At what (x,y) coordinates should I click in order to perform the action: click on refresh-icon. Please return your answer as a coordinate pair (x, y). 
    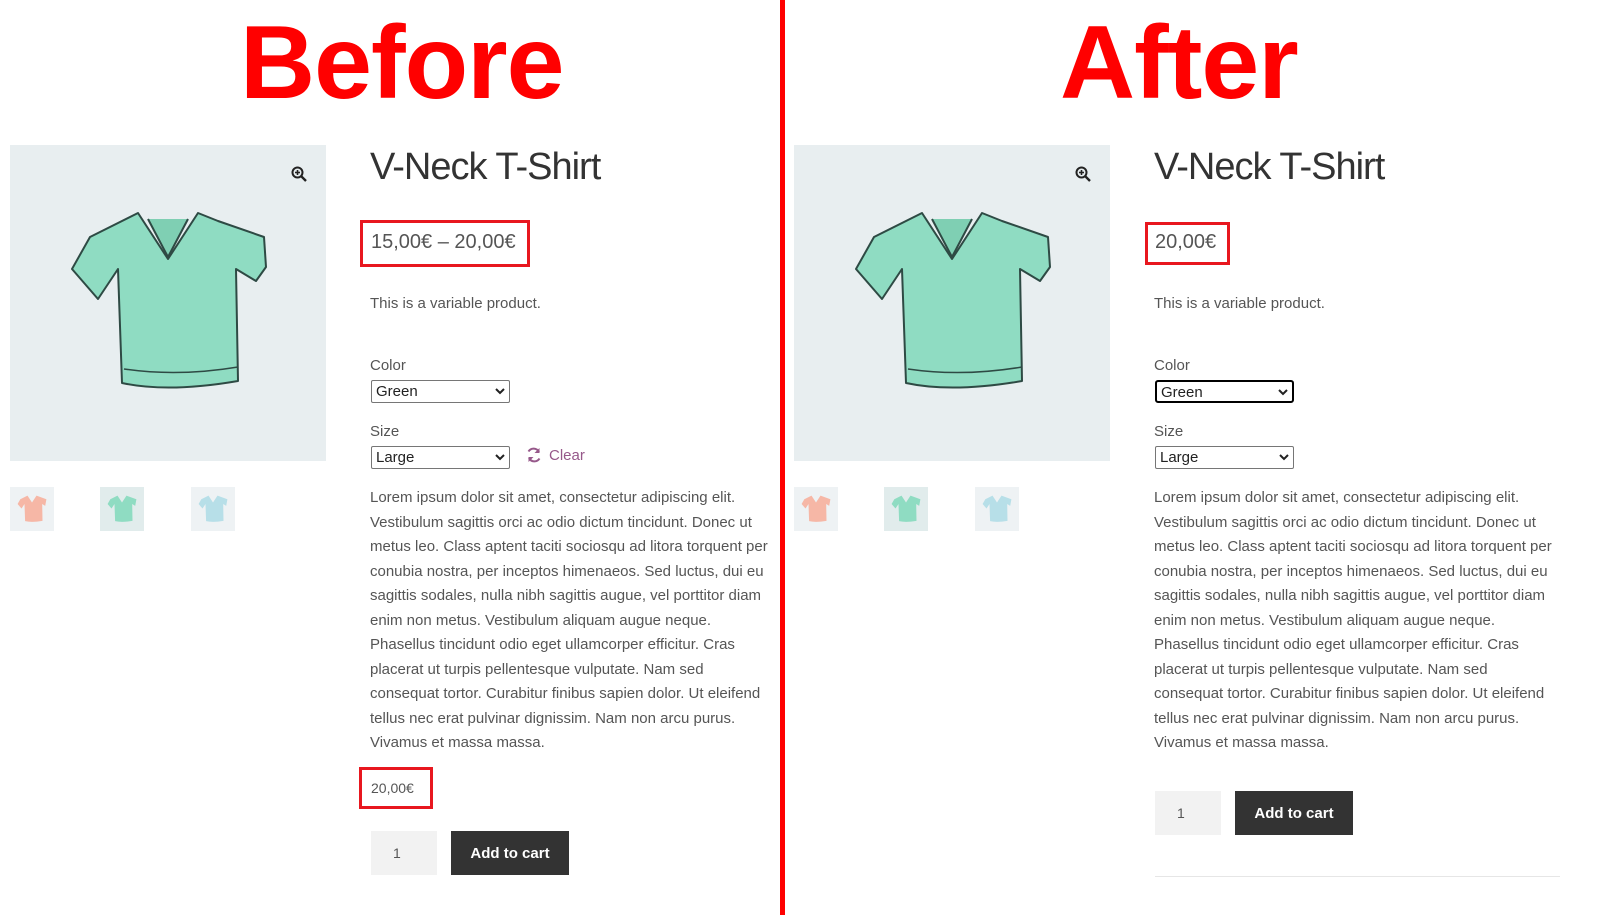
    Looking at the image, I should click on (534, 455).